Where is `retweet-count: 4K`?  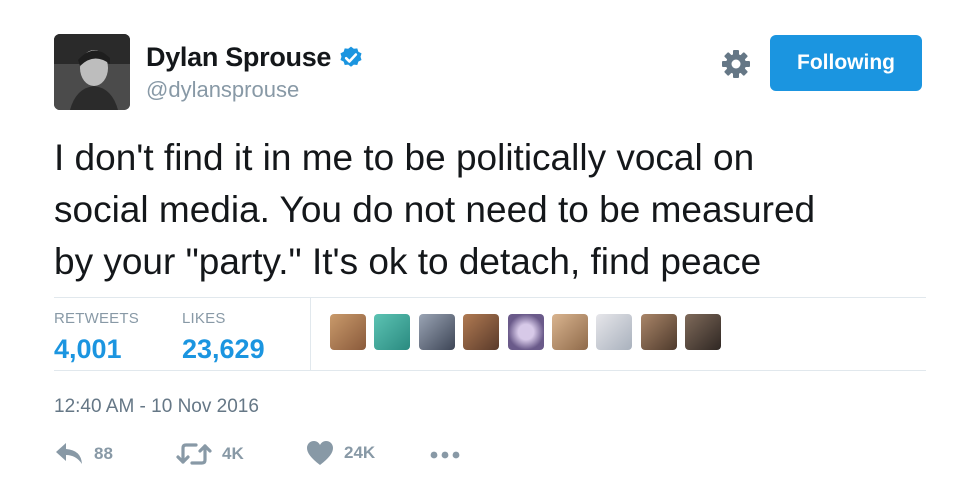 retweet-count: 4K is located at coordinates (233, 453).